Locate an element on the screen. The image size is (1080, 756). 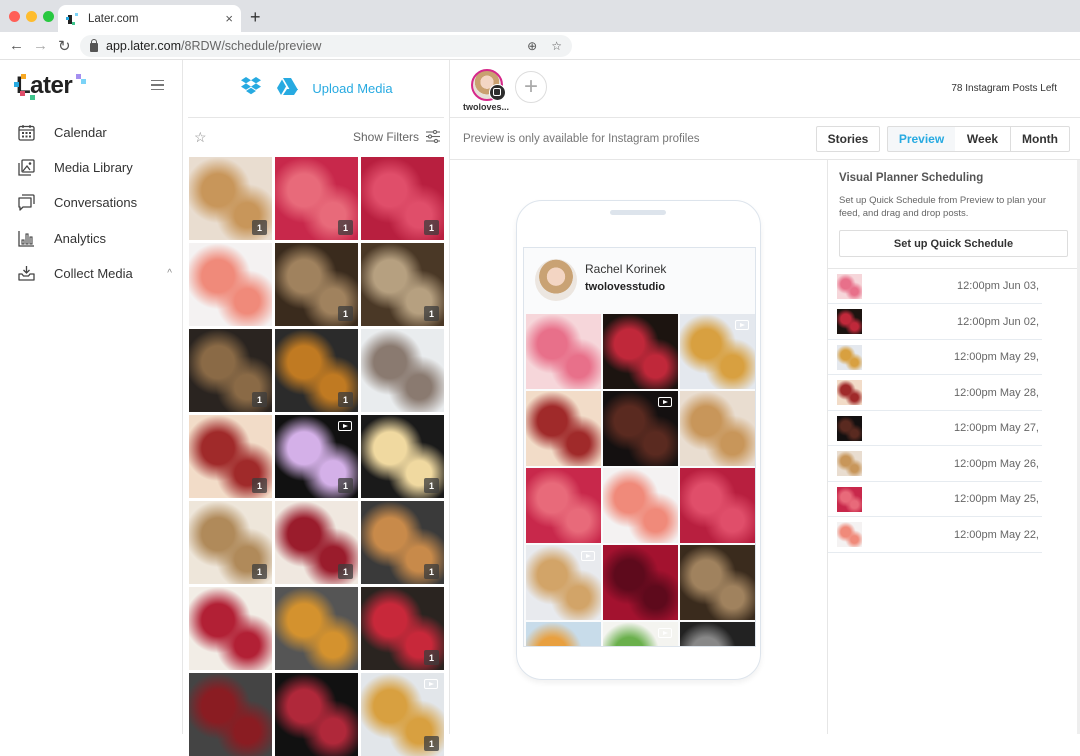
new-tab-button: + is located at coordinates (255, 17).